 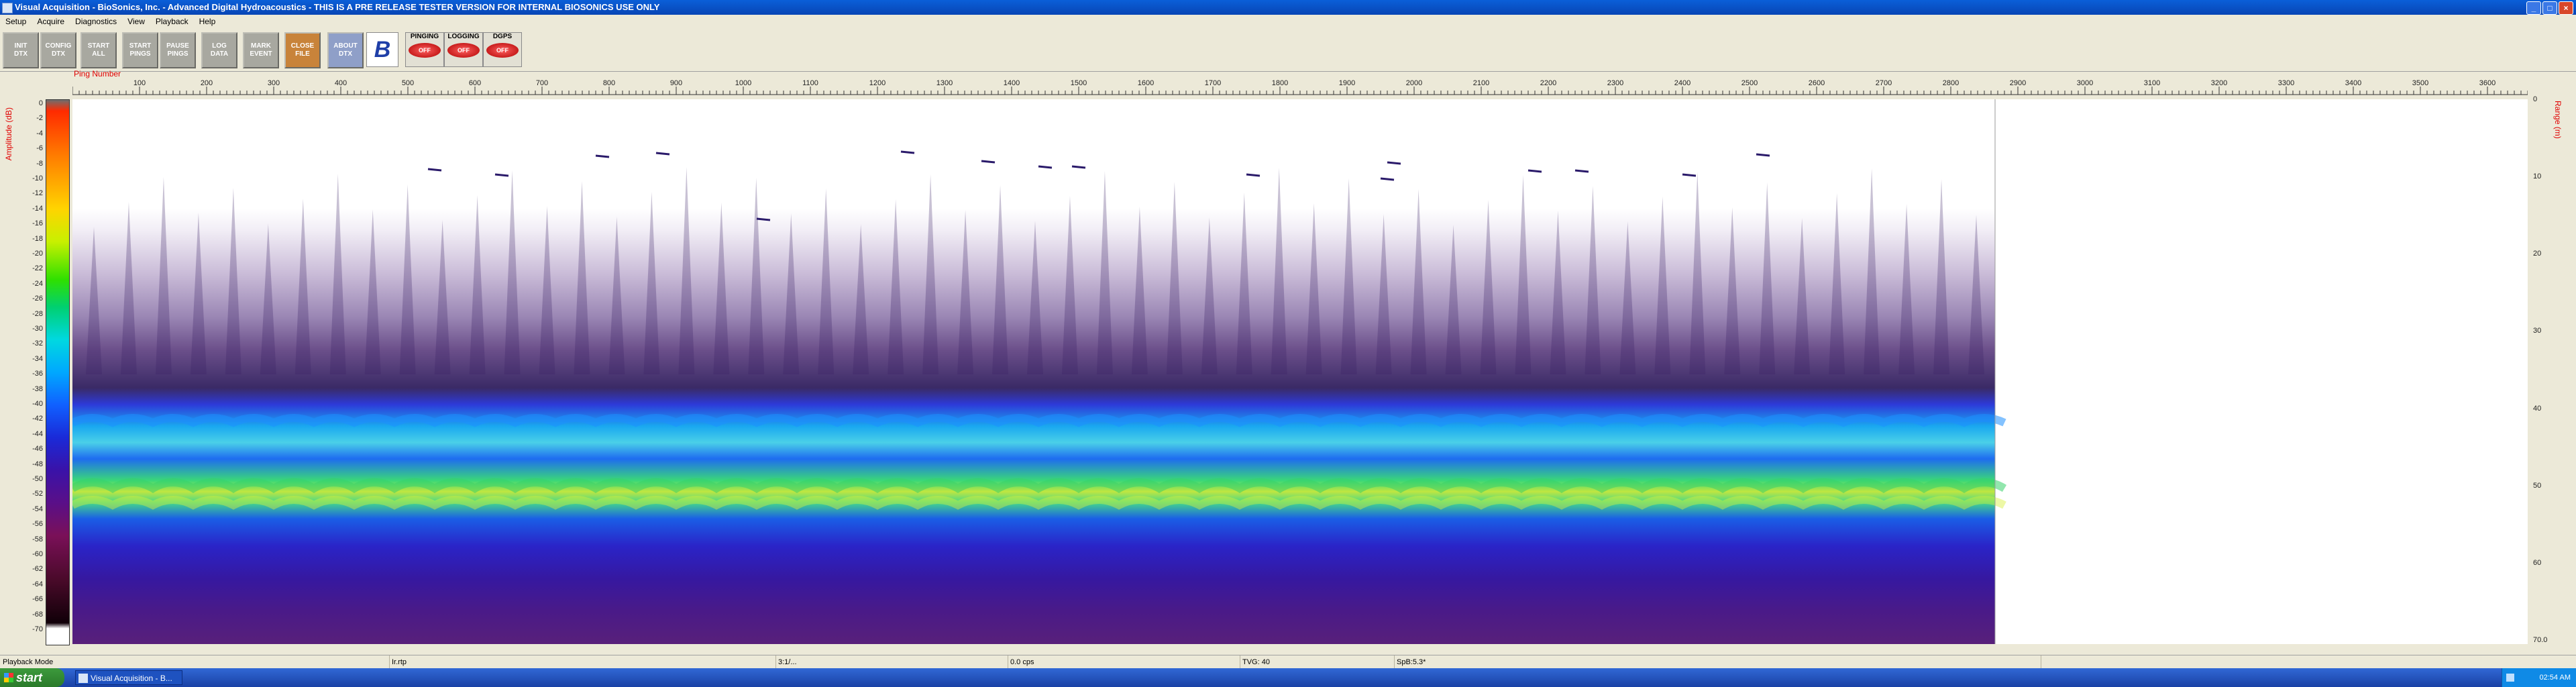 What do you see at coordinates (207, 21) in the screenshot?
I see `menu-help: Help` at bounding box center [207, 21].